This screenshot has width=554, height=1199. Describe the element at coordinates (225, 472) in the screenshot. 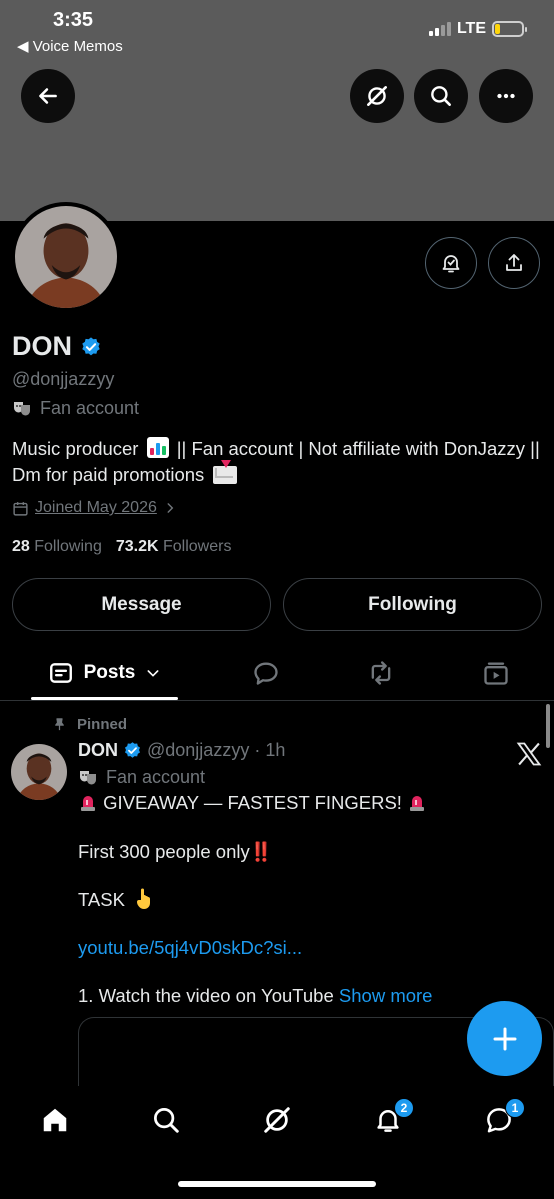

I see `envelope-arrow-emoji-icon` at that location.